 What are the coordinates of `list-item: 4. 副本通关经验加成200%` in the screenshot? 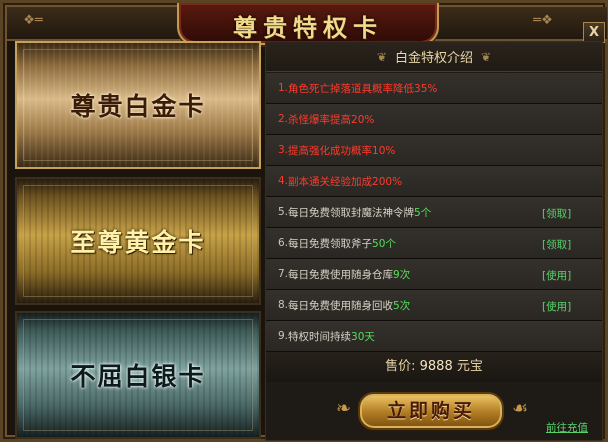 It's located at (434, 181).